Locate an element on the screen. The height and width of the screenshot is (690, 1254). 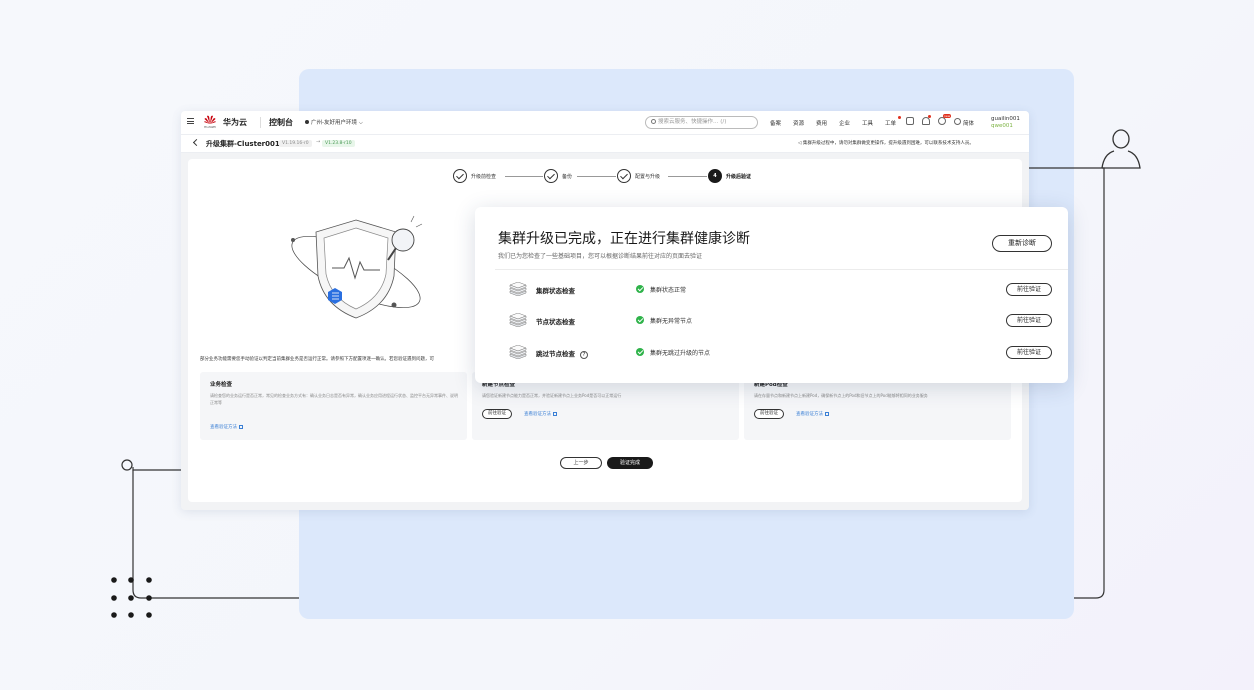
upgrade-notice: ◁ 集群升级过程中，请勿对集群做变更操作，提升级遇到困难，可以联系技术支持人员。 is located at coordinates (886, 143).